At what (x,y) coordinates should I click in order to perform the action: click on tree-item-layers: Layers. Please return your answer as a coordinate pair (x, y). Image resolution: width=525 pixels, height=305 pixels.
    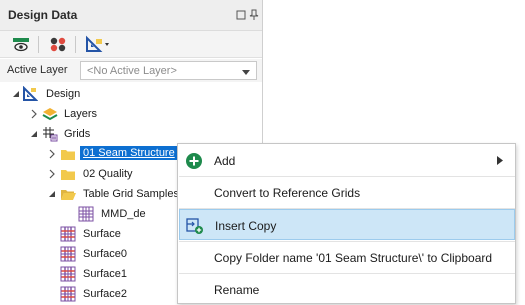
    Looking at the image, I should click on (131, 114).